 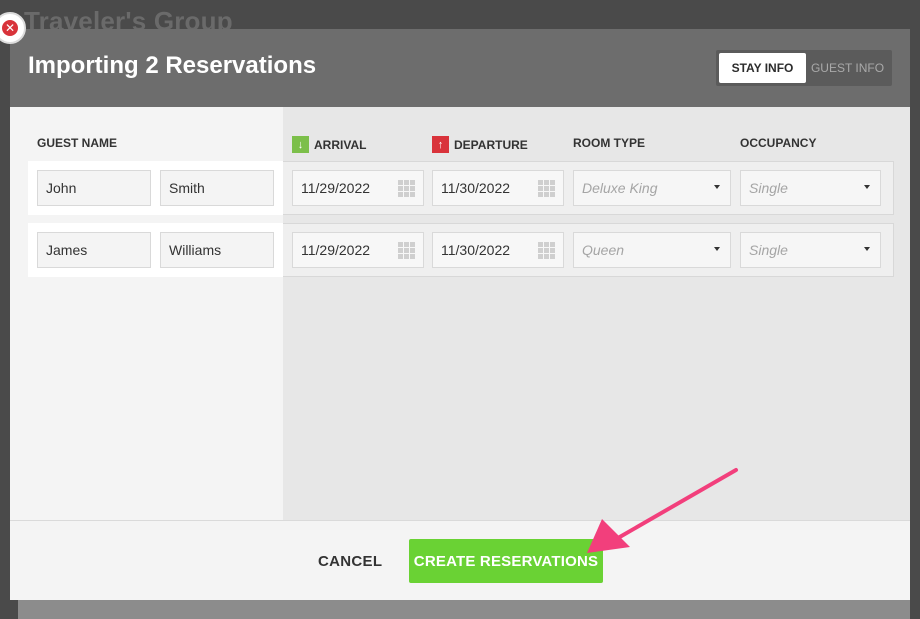 I want to click on cancel-button: CANCEL, so click(x=350, y=561).